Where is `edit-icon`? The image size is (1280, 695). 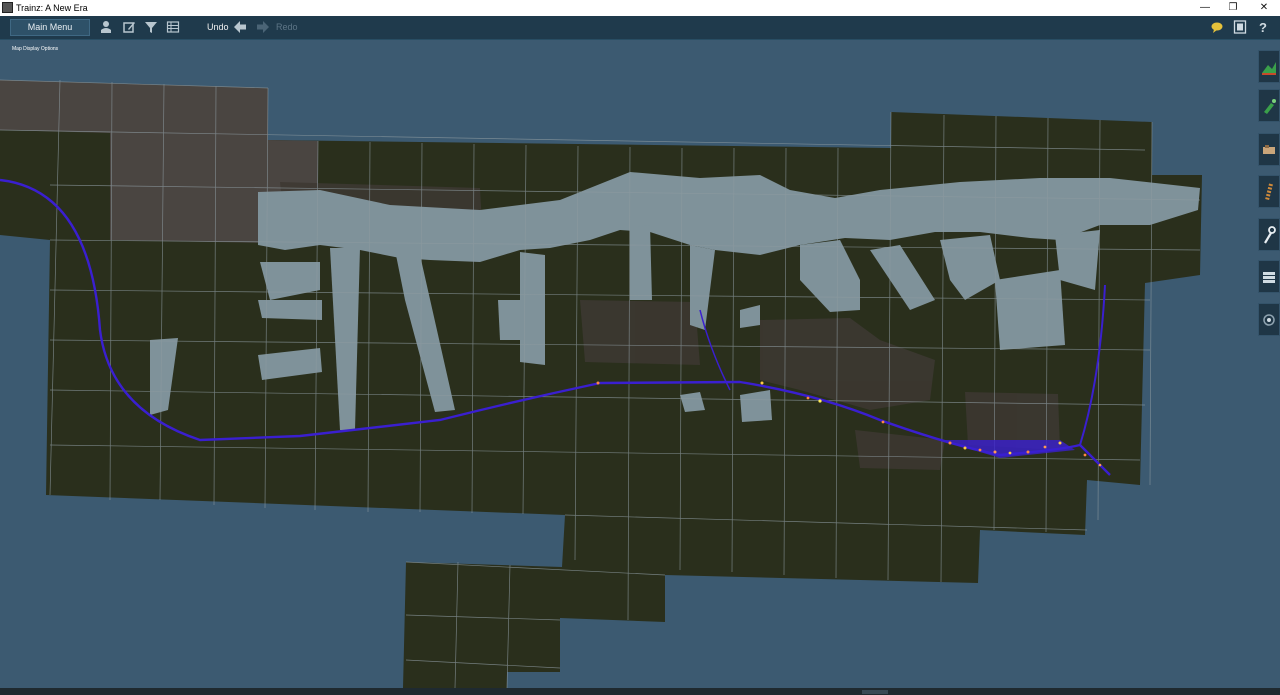 edit-icon is located at coordinates (129, 27).